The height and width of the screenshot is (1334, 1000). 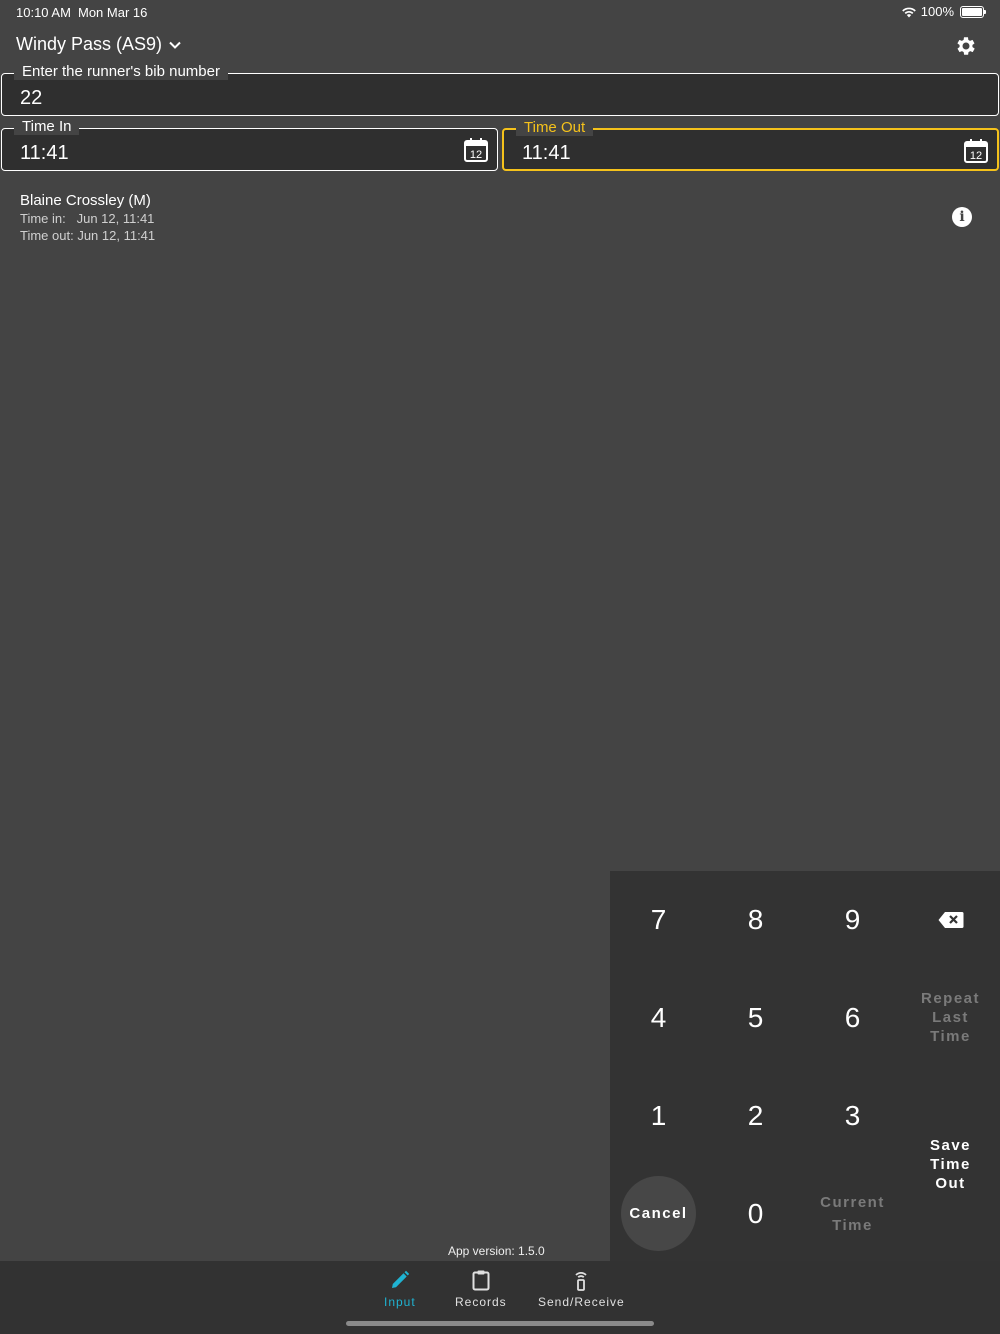 I want to click on status-date: Mon Mar 16, so click(x=113, y=12).